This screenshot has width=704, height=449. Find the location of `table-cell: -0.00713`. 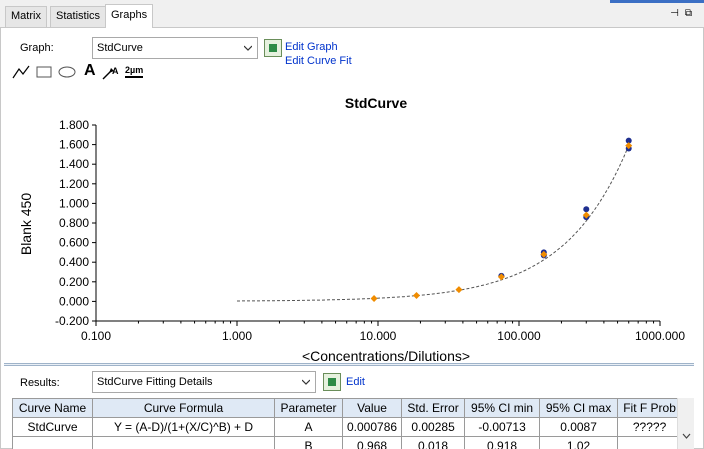

table-cell: -0.00713 is located at coordinates (502, 427).